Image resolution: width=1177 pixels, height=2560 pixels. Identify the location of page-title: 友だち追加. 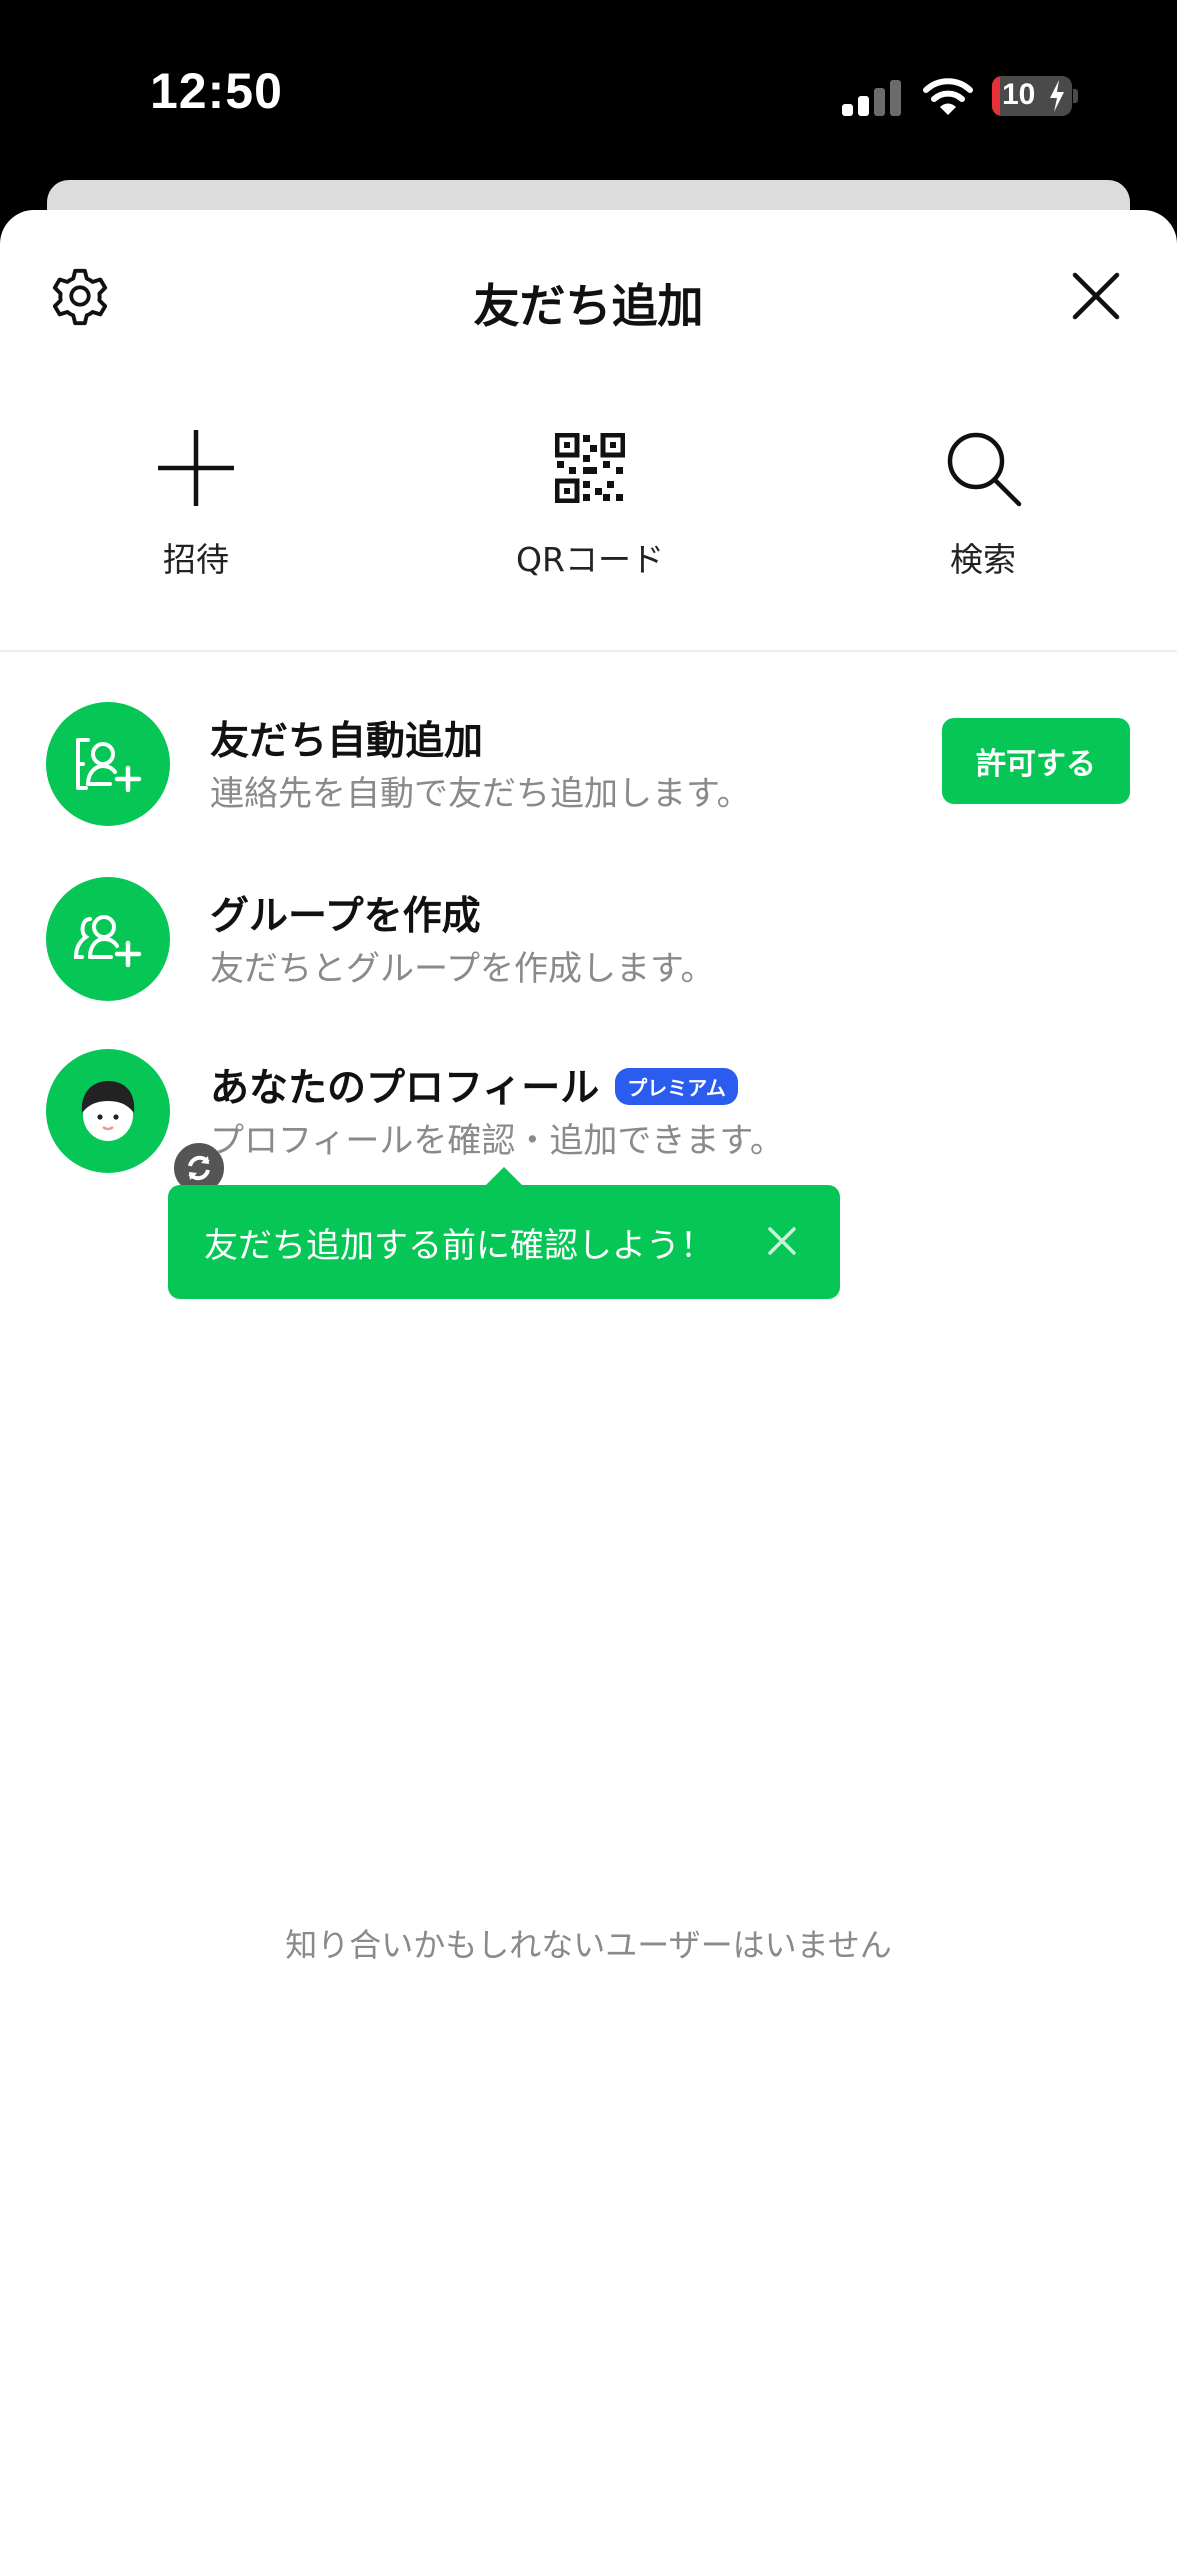
(588, 306).